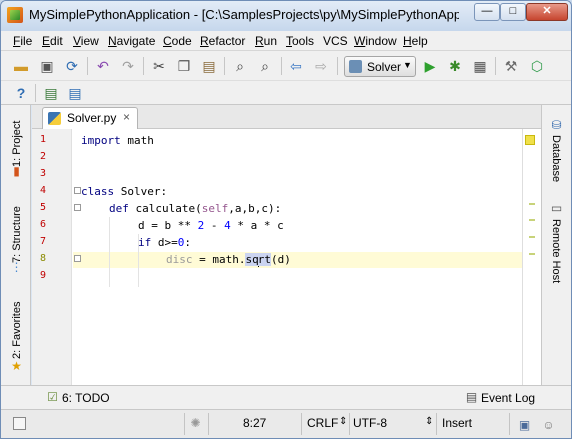 Image resolution: width=572 pixels, height=439 pixels. I want to click on line-number: 5, so click(43, 207).